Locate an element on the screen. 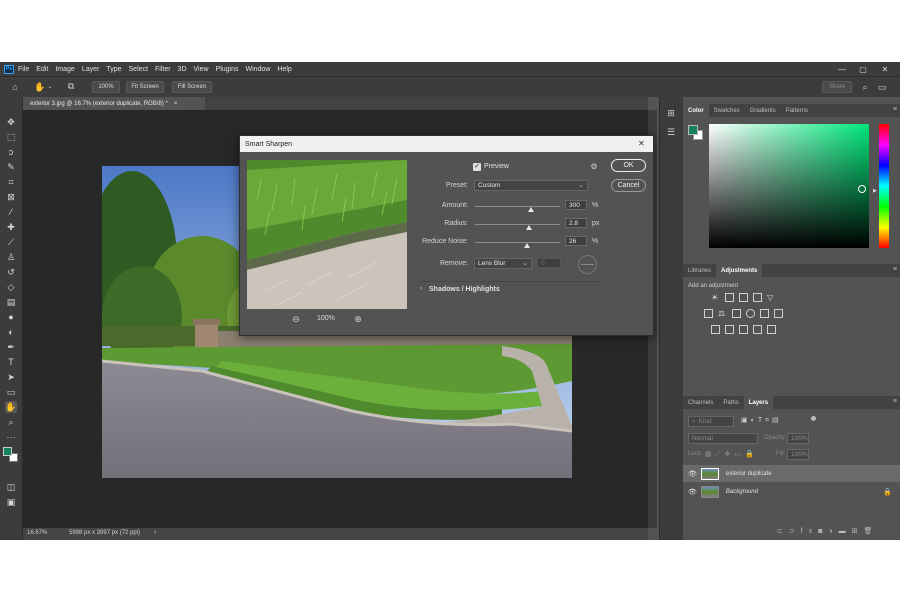  status-menu-arrow: › is located at coordinates (155, 532).